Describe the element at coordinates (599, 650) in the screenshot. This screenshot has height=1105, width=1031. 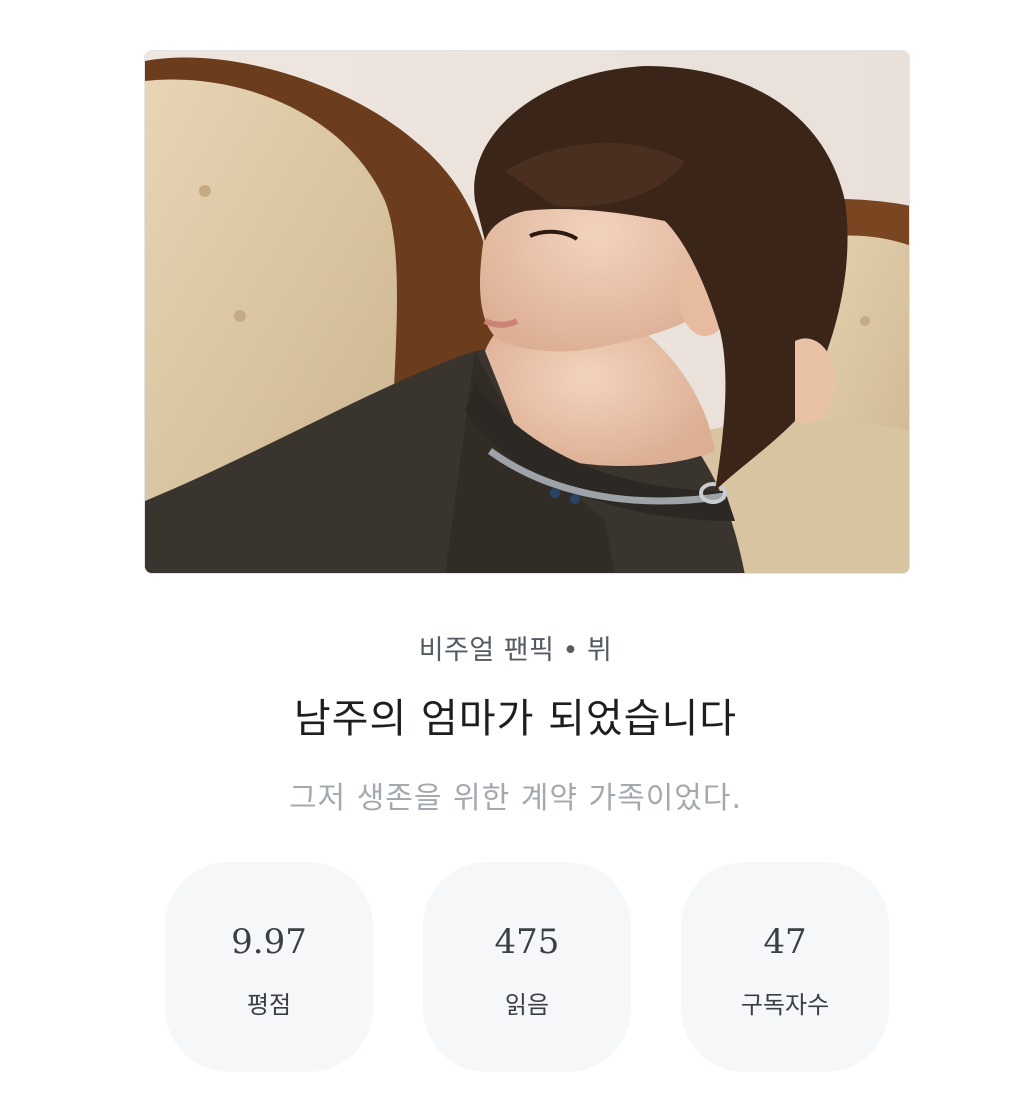
I see `character-label: 뷔` at that location.